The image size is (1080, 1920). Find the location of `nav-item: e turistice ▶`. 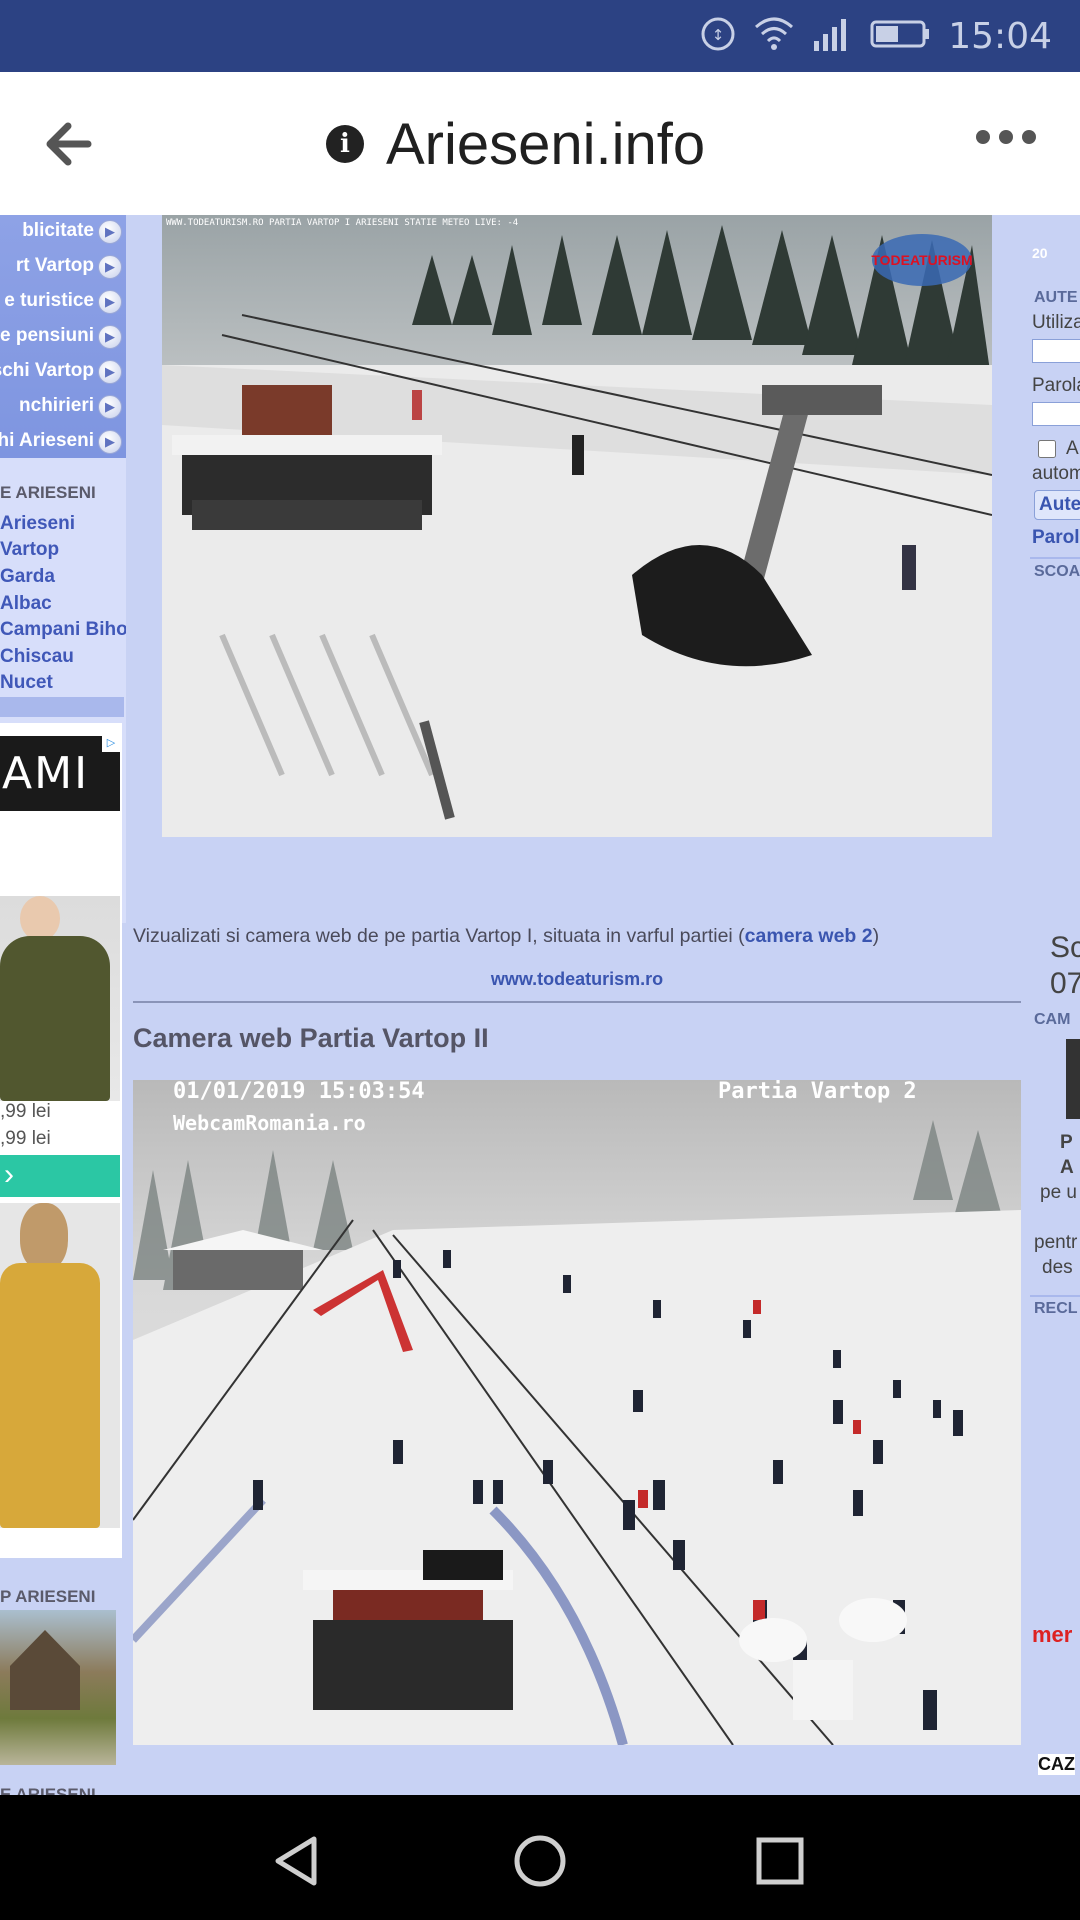

nav-item: e turistice ▶ is located at coordinates (63, 304).